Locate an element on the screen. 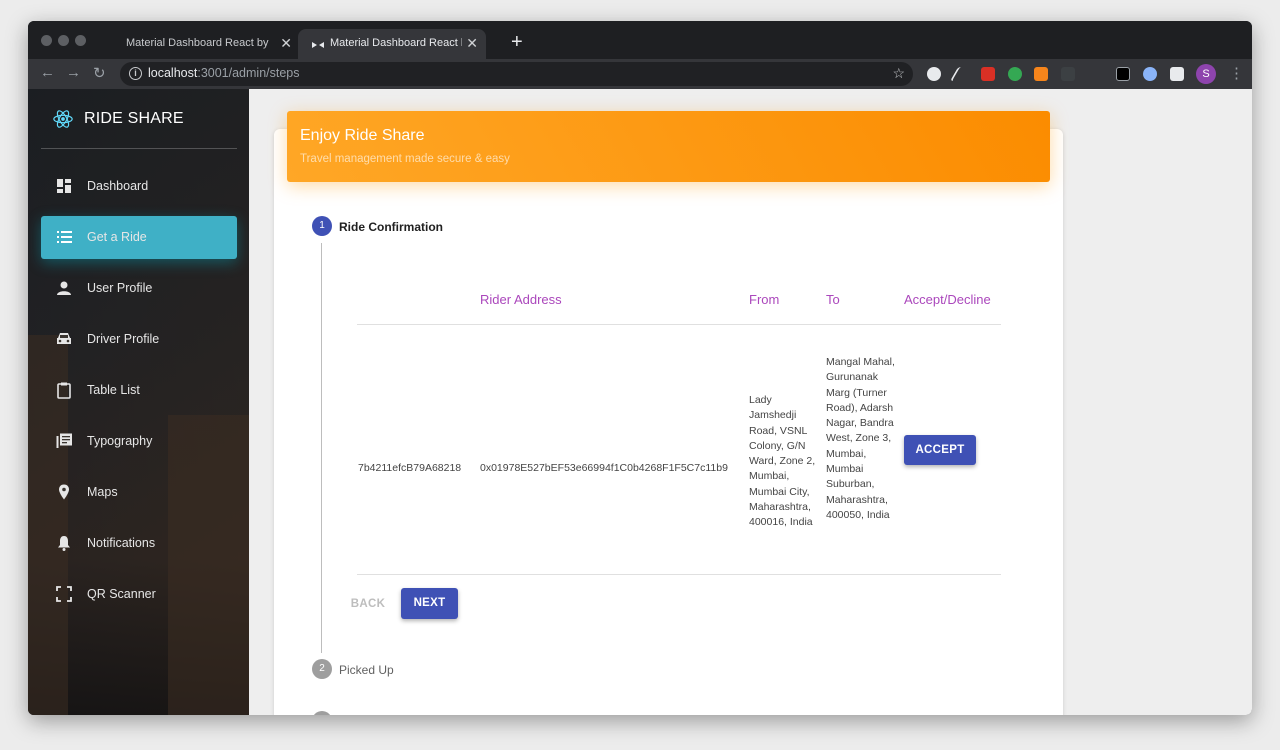  extension-red-icon is located at coordinates (988, 74).